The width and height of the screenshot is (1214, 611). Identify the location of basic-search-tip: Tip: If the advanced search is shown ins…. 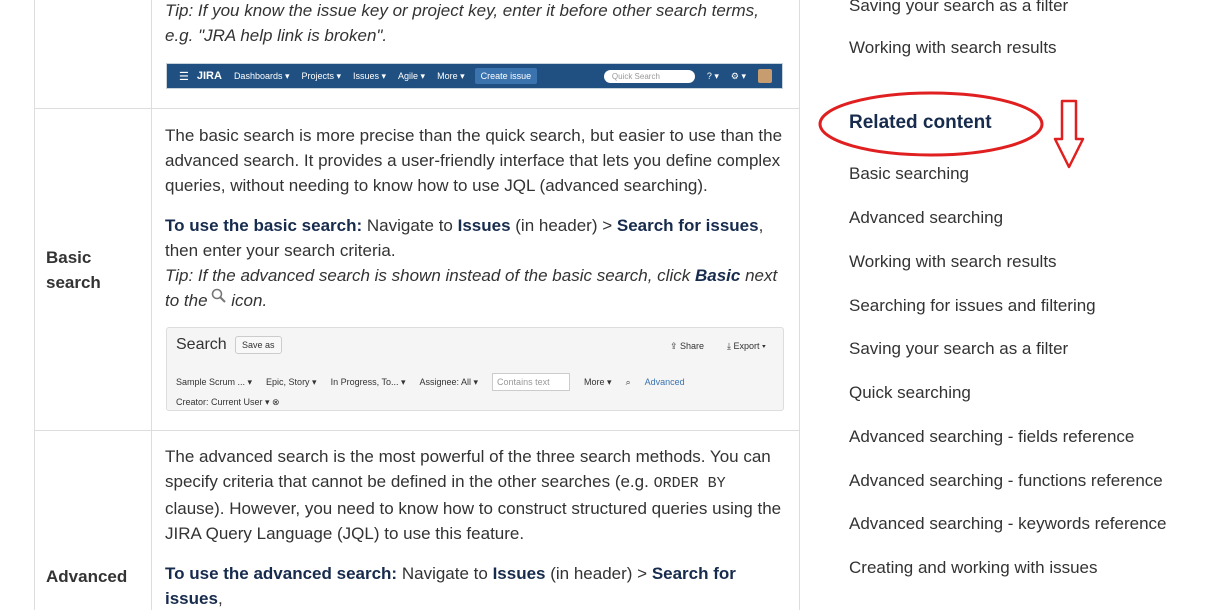
(475, 288).